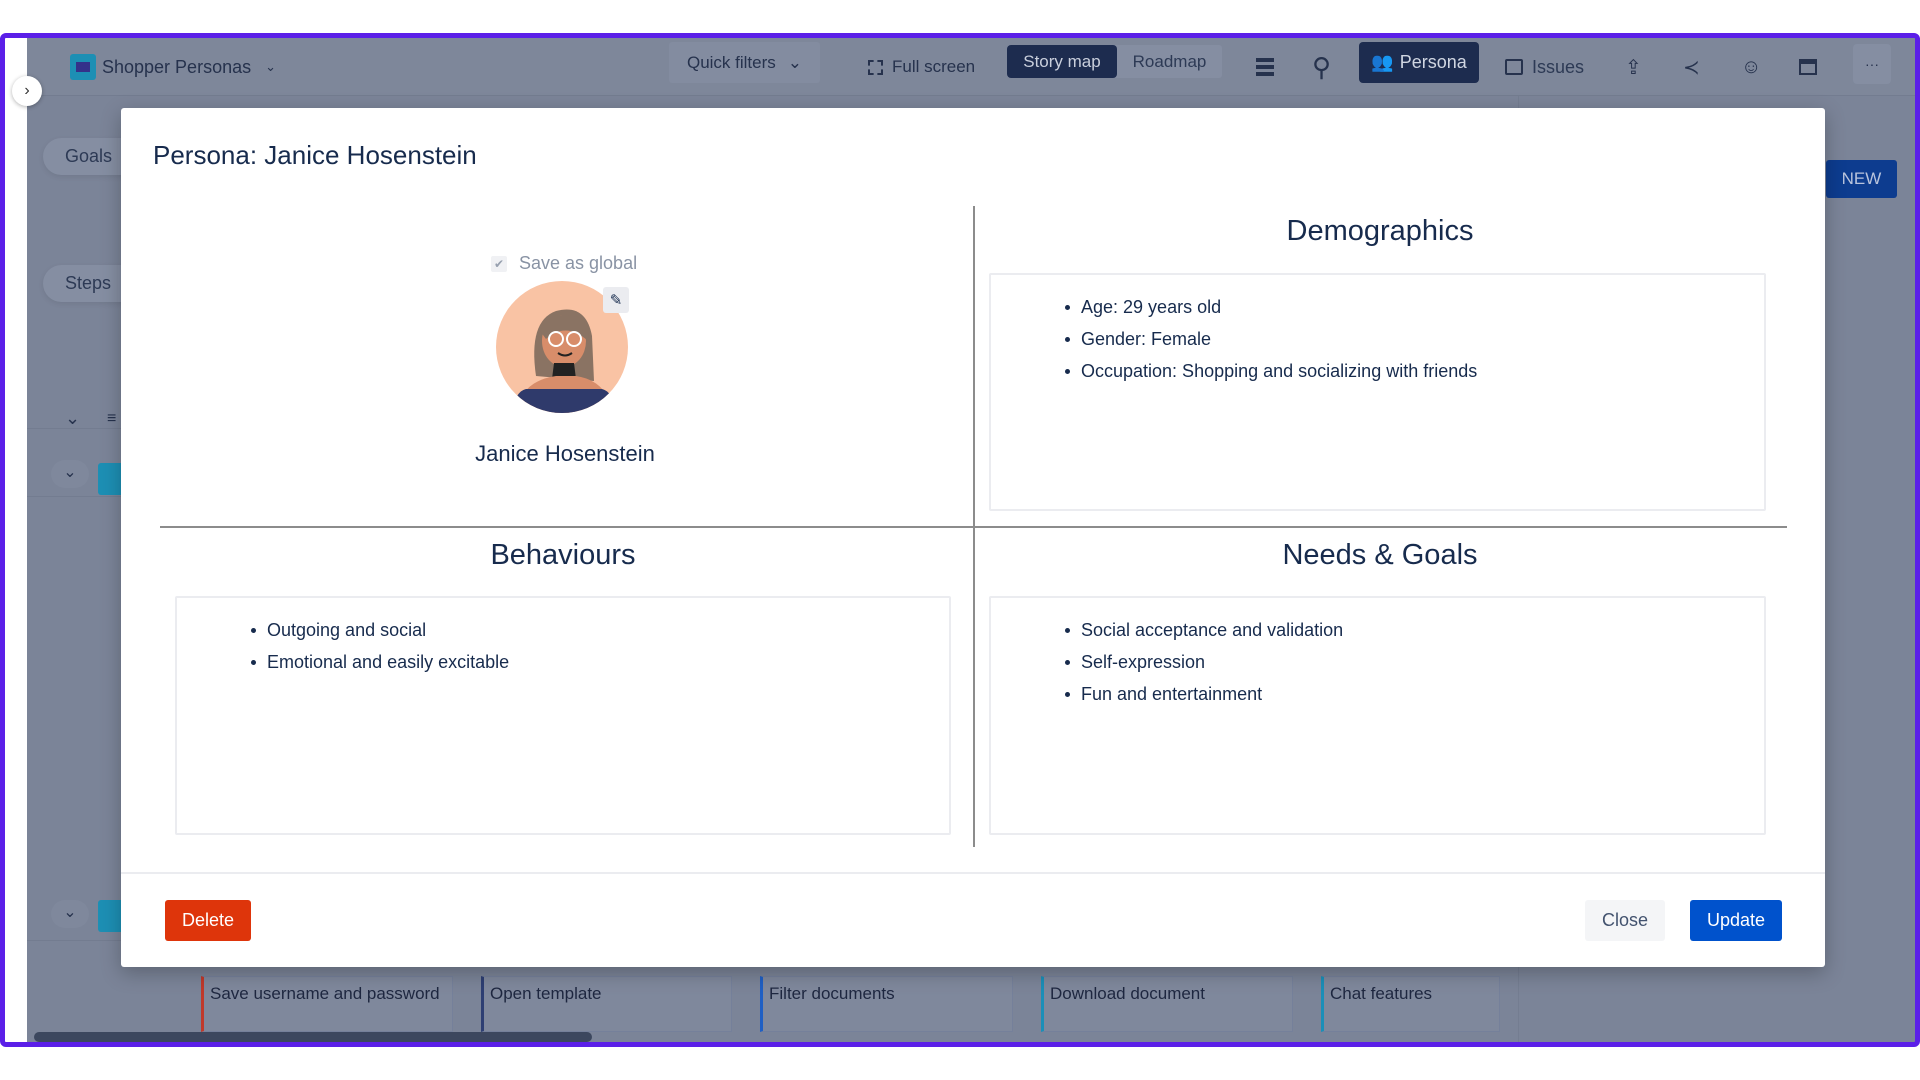 The height and width of the screenshot is (1080, 1920). I want to click on delete-button: Delete, so click(208, 920).